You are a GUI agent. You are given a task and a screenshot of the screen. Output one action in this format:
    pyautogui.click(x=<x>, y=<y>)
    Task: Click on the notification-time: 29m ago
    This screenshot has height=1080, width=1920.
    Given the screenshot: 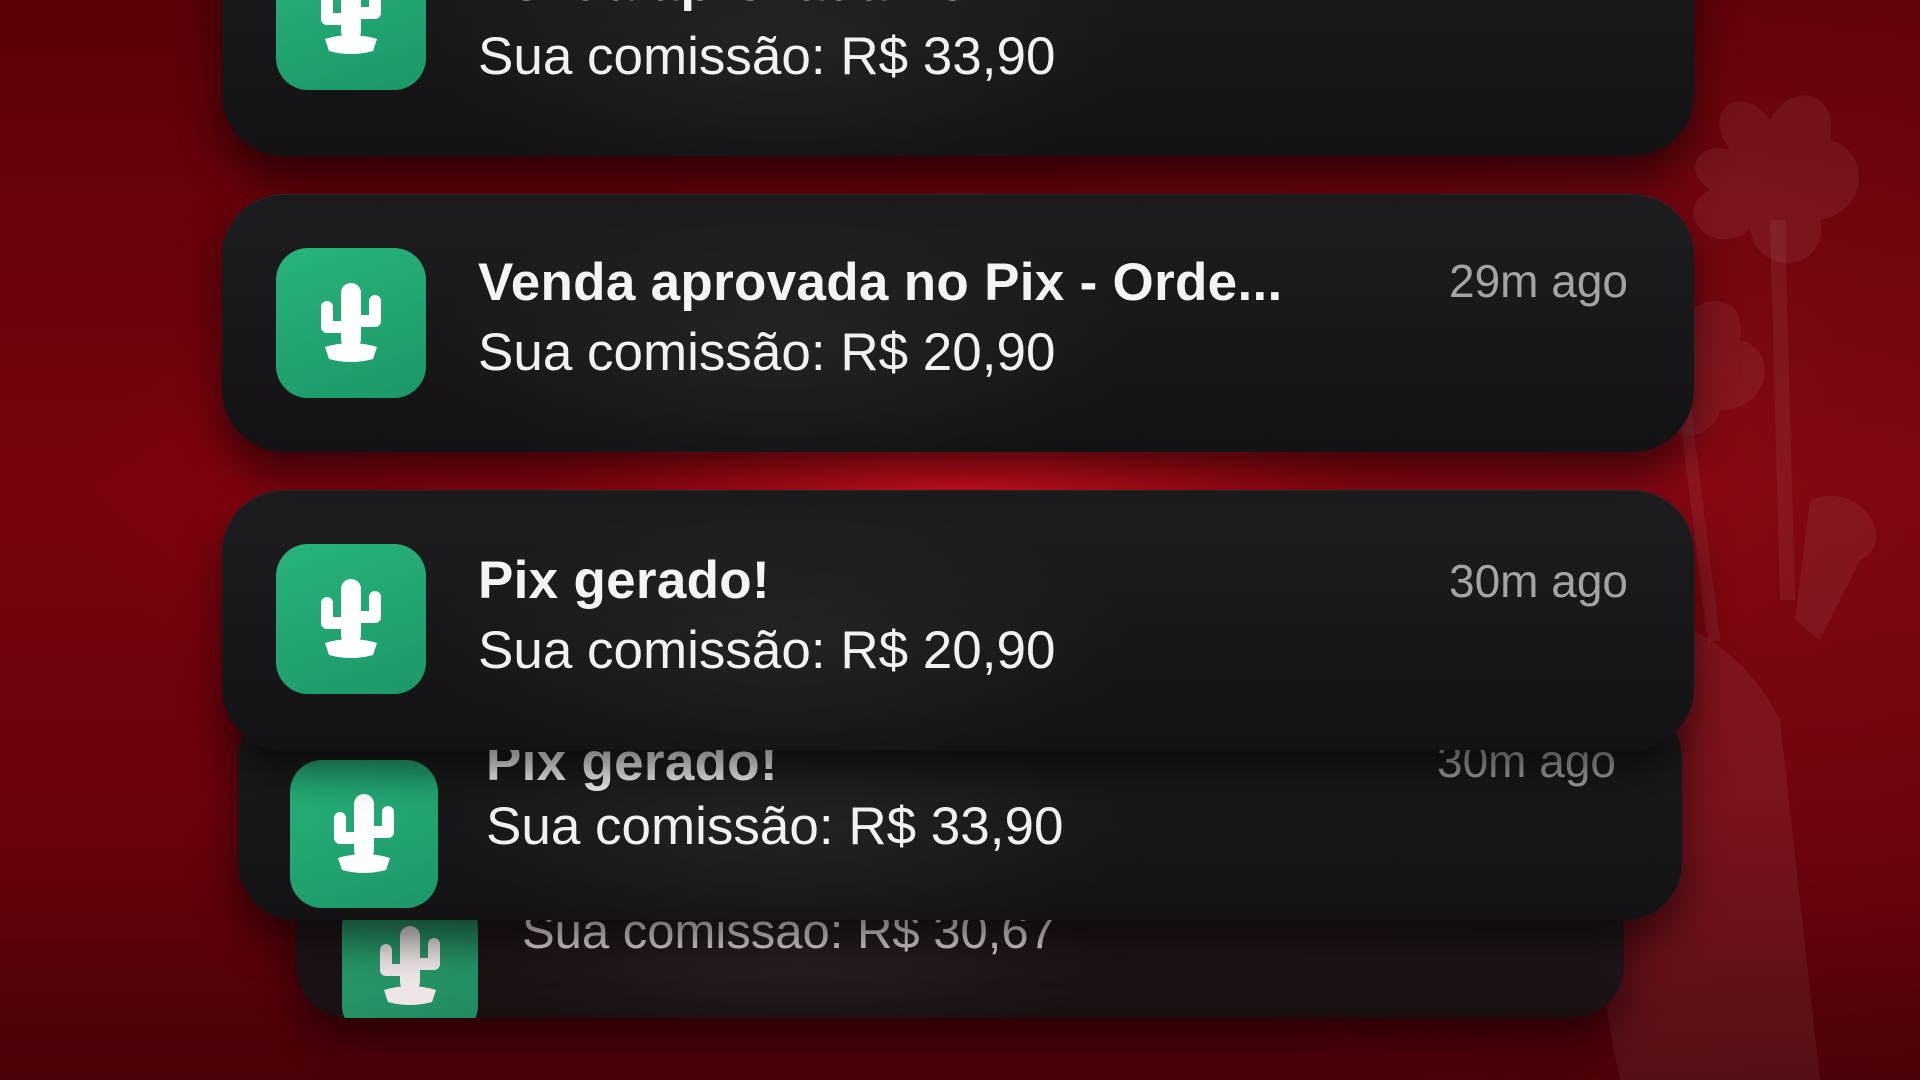 What is the action you would take?
    pyautogui.click(x=1538, y=281)
    